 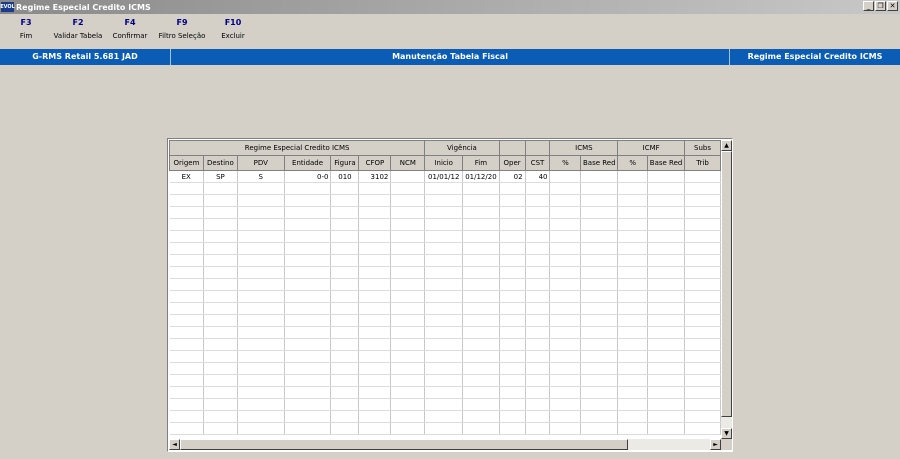 What do you see at coordinates (345, 163) in the screenshot?
I see `column-header: Figura` at bounding box center [345, 163].